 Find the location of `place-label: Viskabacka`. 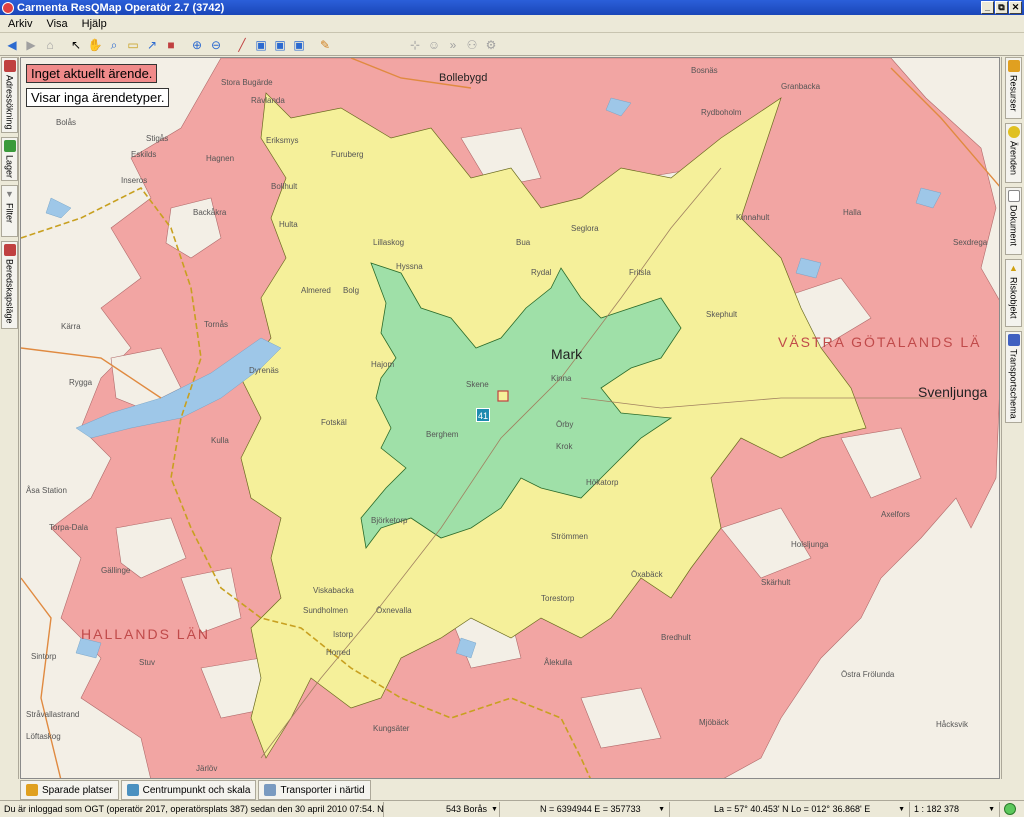

place-label: Viskabacka is located at coordinates (333, 590).